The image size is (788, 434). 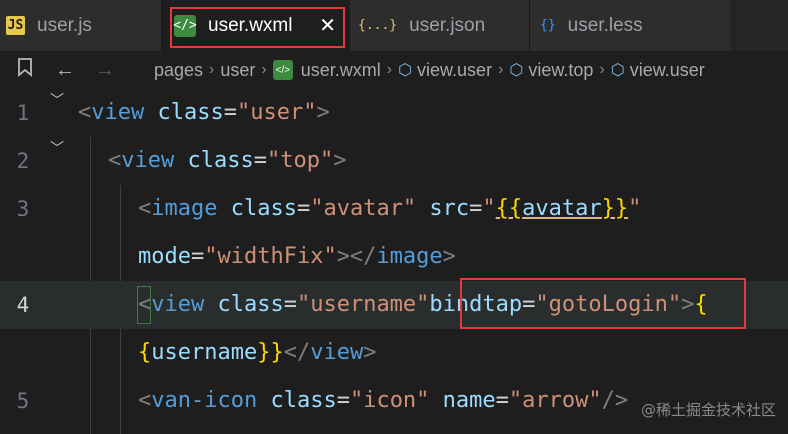 I want to click on forward-arrow-icon: →, so click(x=105, y=70).